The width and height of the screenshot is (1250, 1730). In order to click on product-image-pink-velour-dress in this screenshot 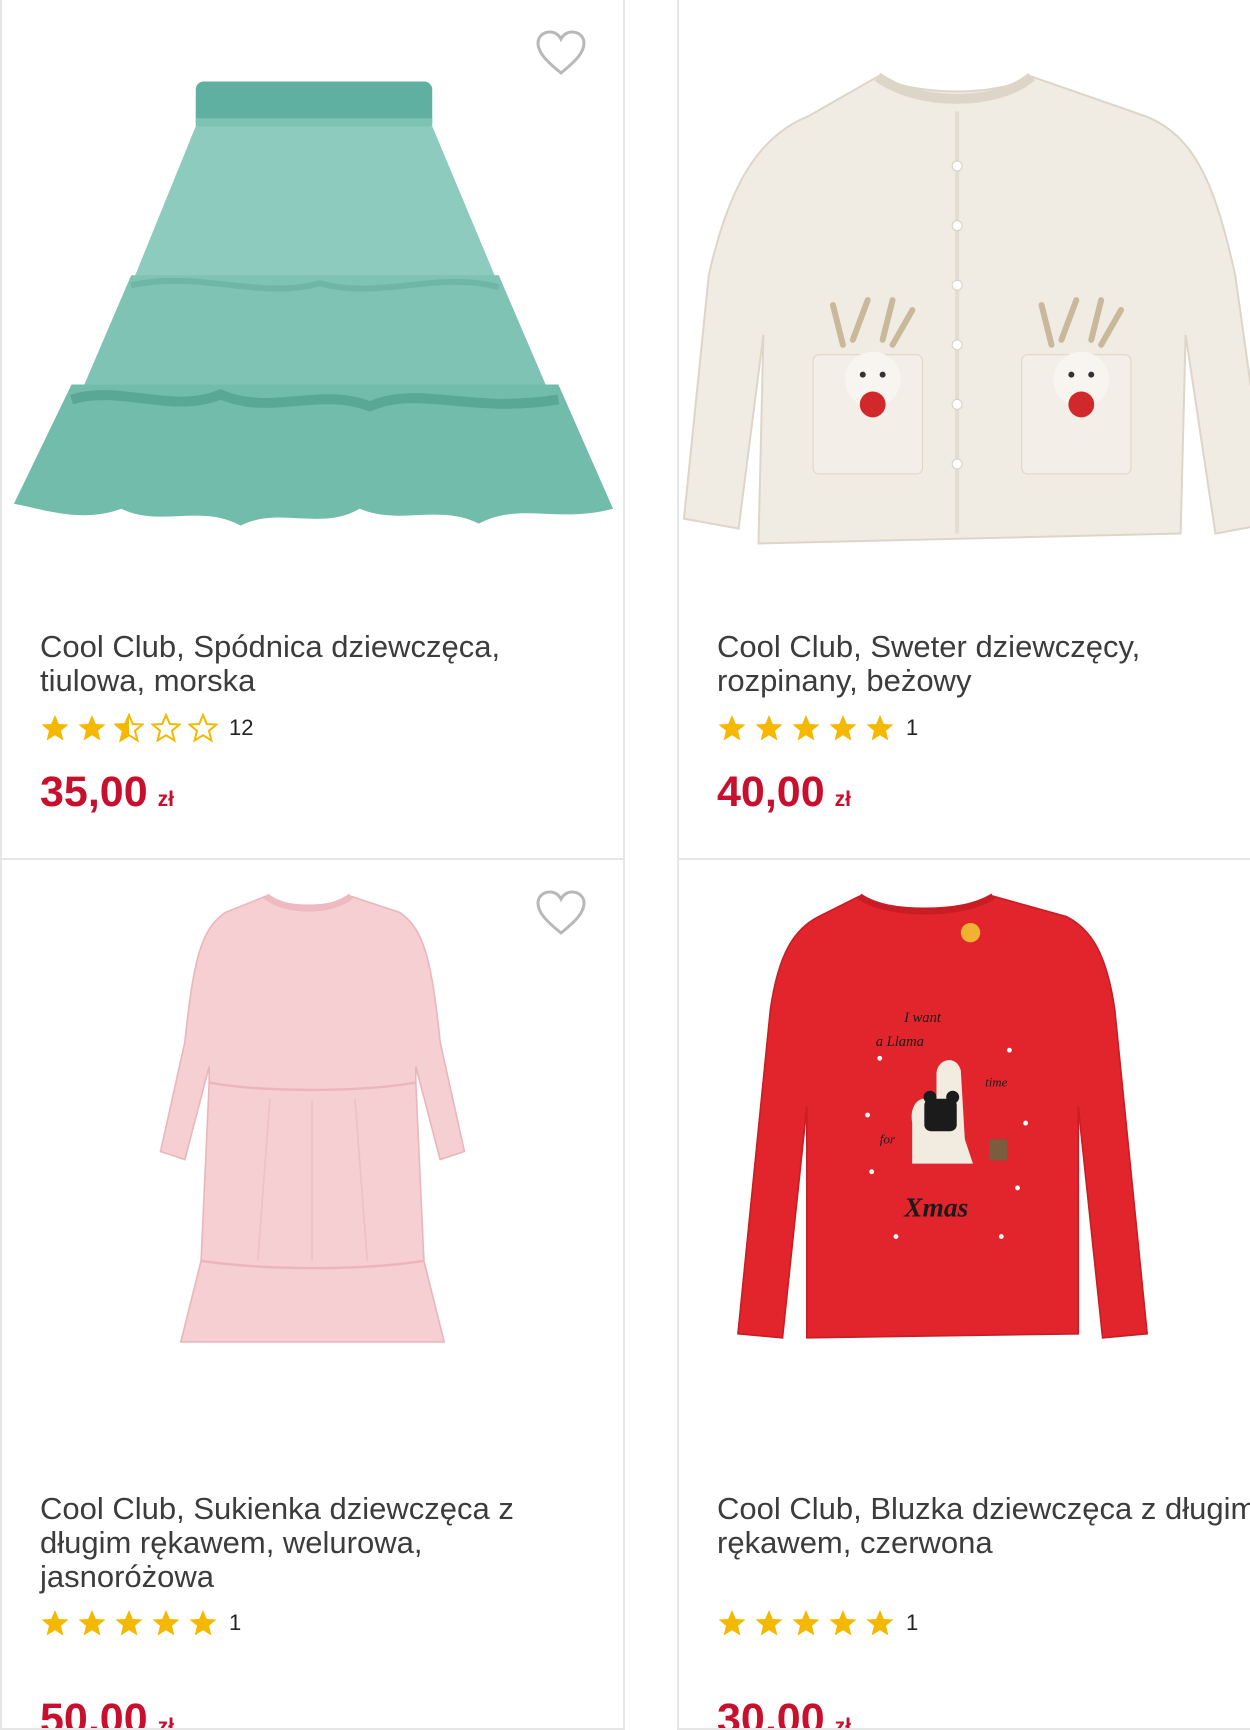, I will do `click(312, 1115)`.